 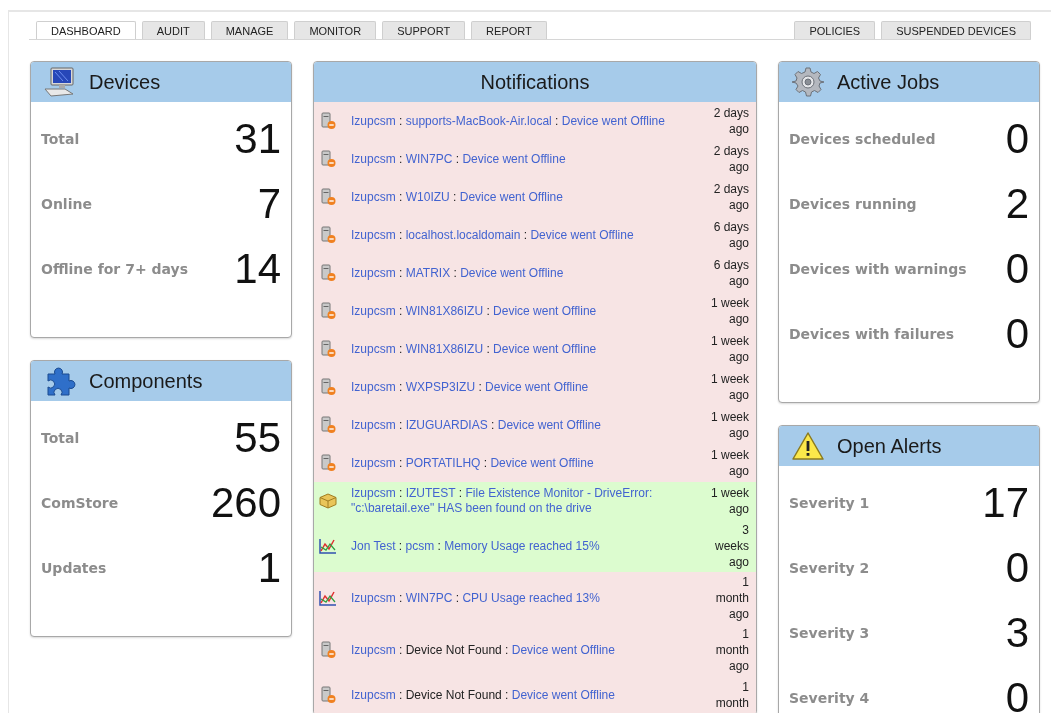 What do you see at coordinates (829, 502) in the screenshot?
I see `stat-label: Severity 1` at bounding box center [829, 502].